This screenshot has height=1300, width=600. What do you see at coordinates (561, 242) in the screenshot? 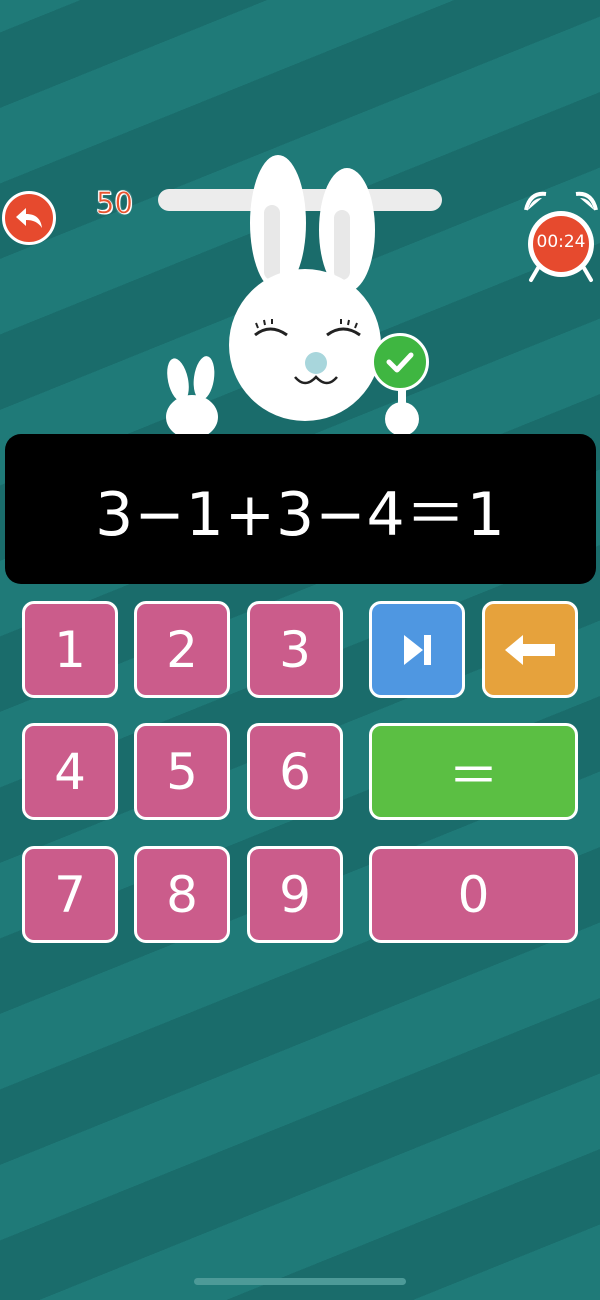
I see `timer-text: 00:24` at bounding box center [561, 242].